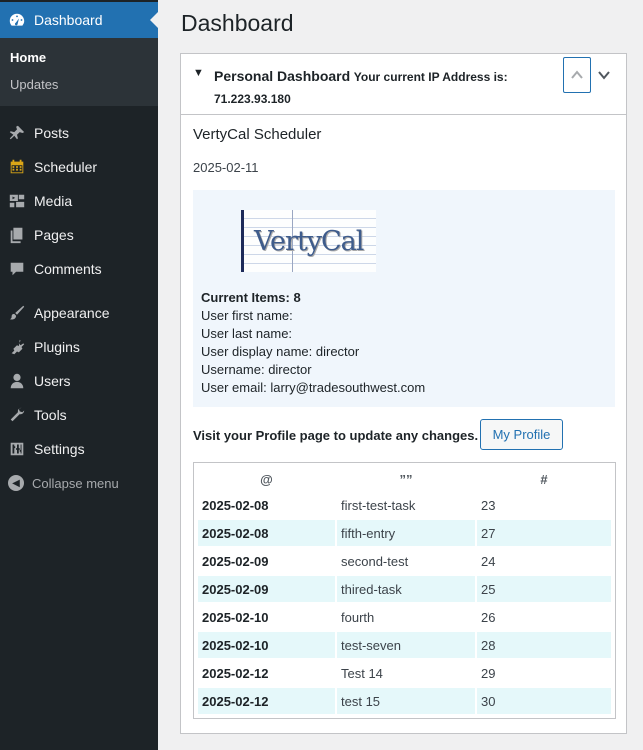 This screenshot has height=750, width=643. I want to click on move-up-button, so click(577, 75).